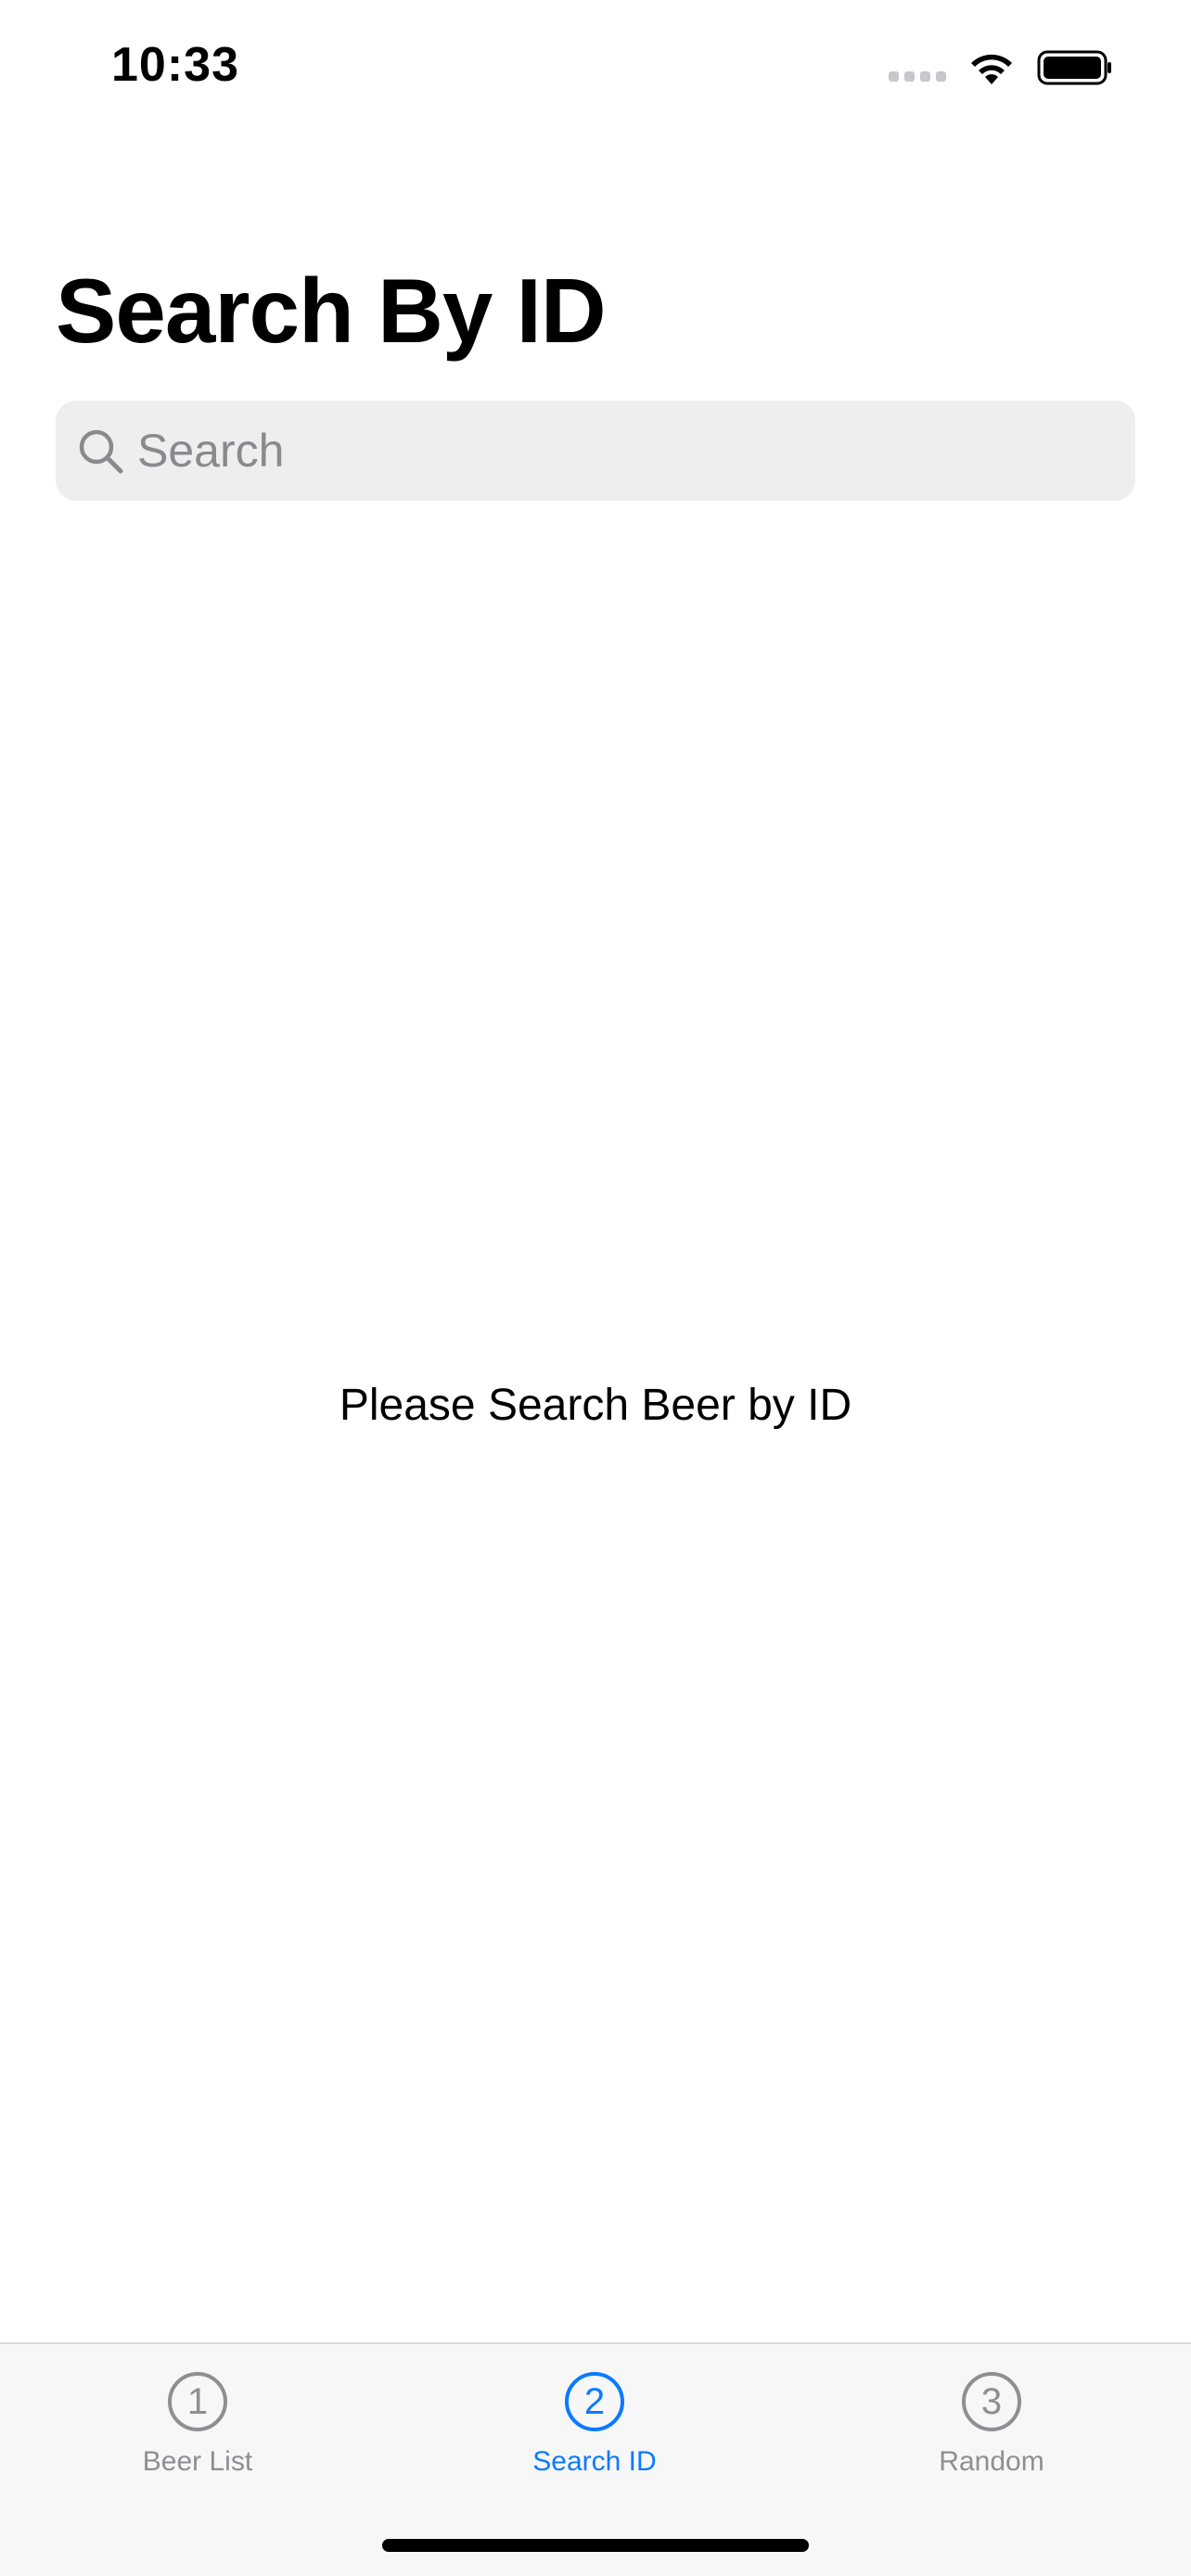 This screenshot has width=1191, height=2576. I want to click on status-time: 10:33, so click(175, 65).